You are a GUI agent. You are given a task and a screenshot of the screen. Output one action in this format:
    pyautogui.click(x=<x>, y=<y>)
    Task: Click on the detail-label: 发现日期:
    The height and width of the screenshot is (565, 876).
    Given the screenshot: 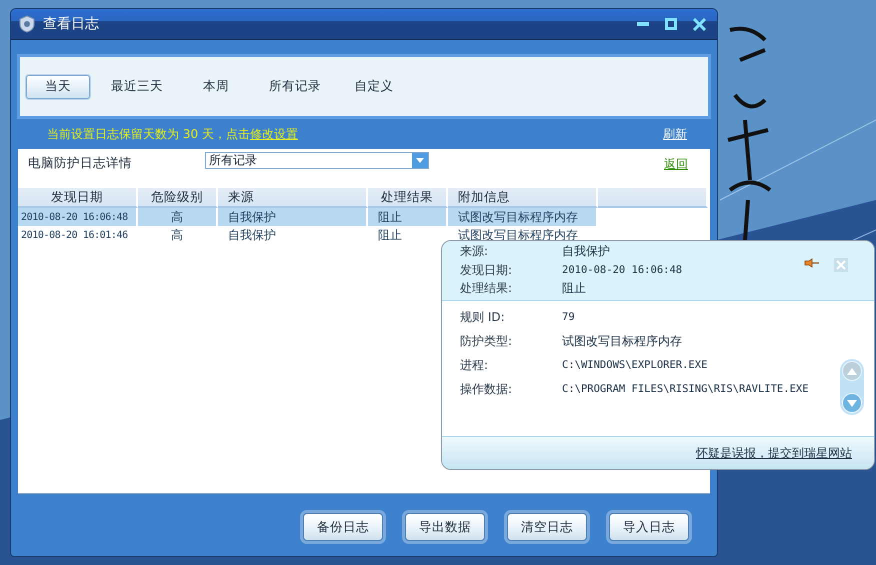 What is the action you would take?
    pyautogui.click(x=487, y=270)
    